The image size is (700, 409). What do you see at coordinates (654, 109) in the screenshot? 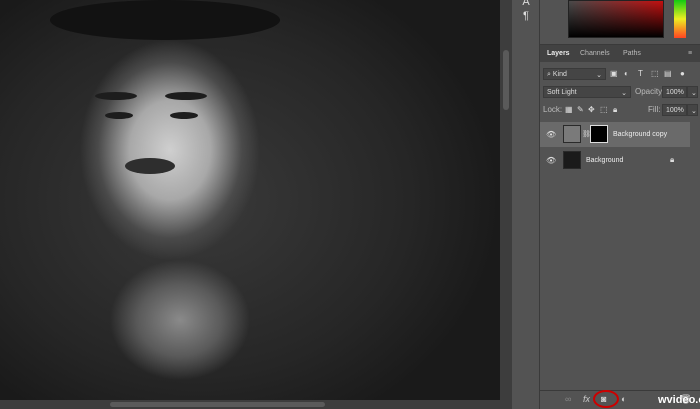
I see `fill-label: Fill:` at bounding box center [654, 109].